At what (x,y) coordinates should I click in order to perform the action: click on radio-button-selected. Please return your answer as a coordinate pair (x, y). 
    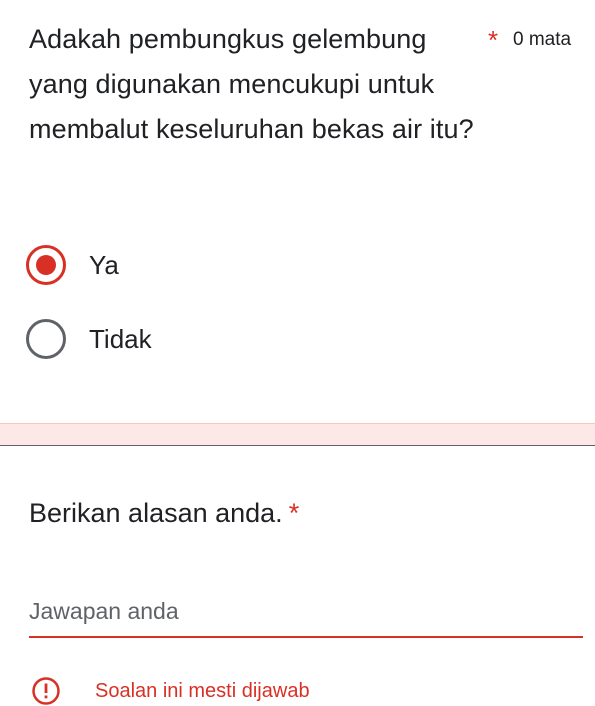
    Looking at the image, I should click on (46, 265).